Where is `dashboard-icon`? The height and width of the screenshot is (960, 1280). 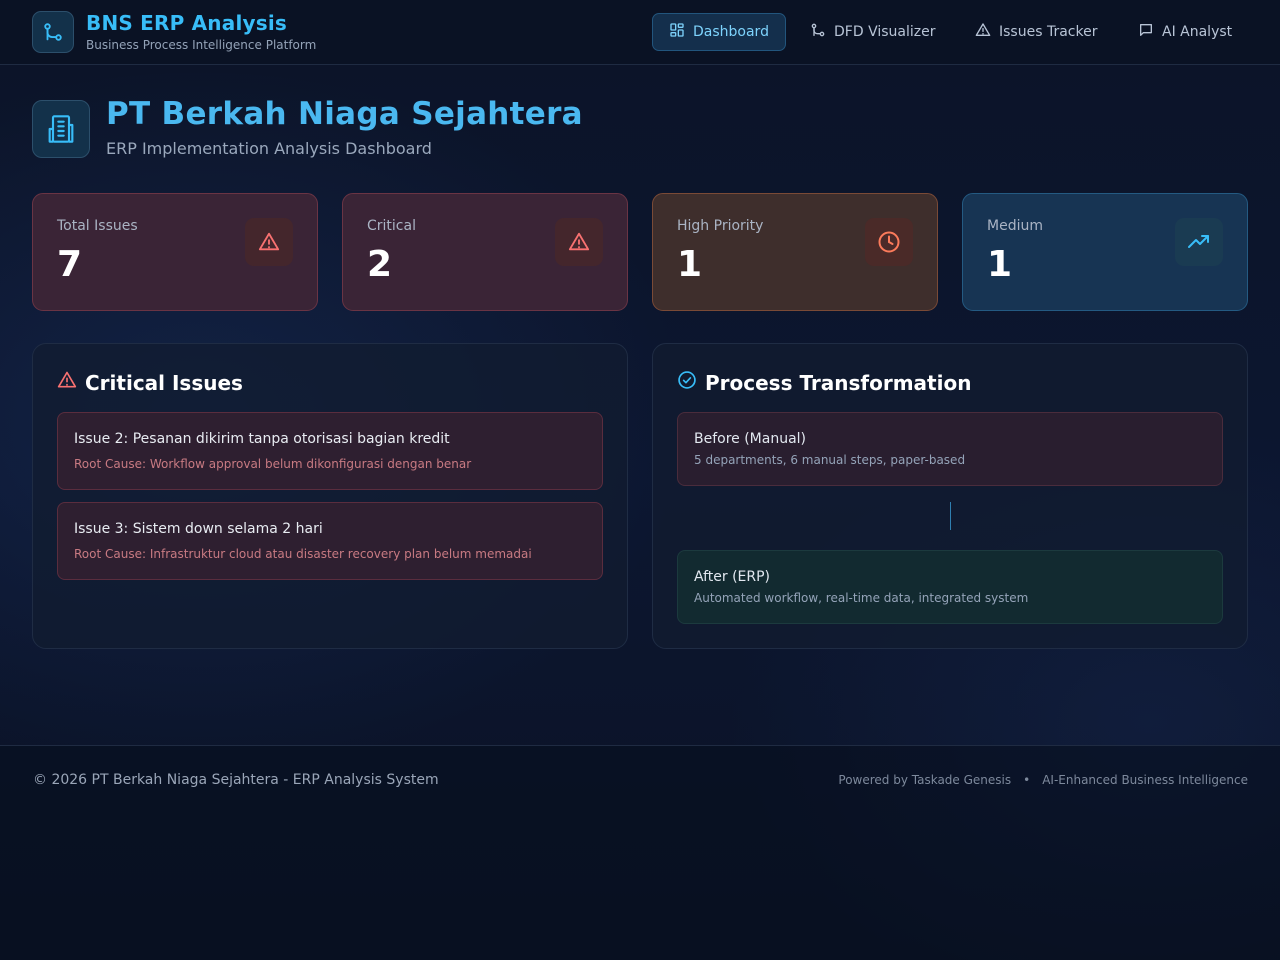
dashboard-icon is located at coordinates (677, 32).